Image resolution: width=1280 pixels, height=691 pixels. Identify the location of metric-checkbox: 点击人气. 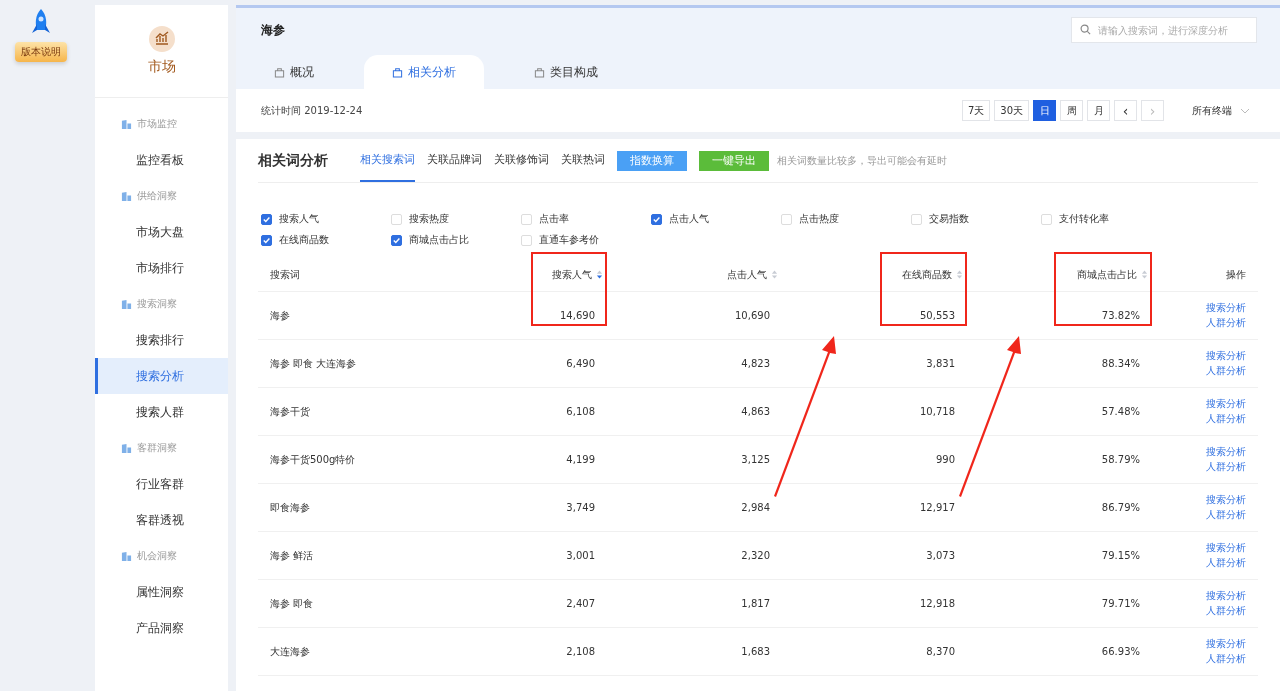
(716, 219).